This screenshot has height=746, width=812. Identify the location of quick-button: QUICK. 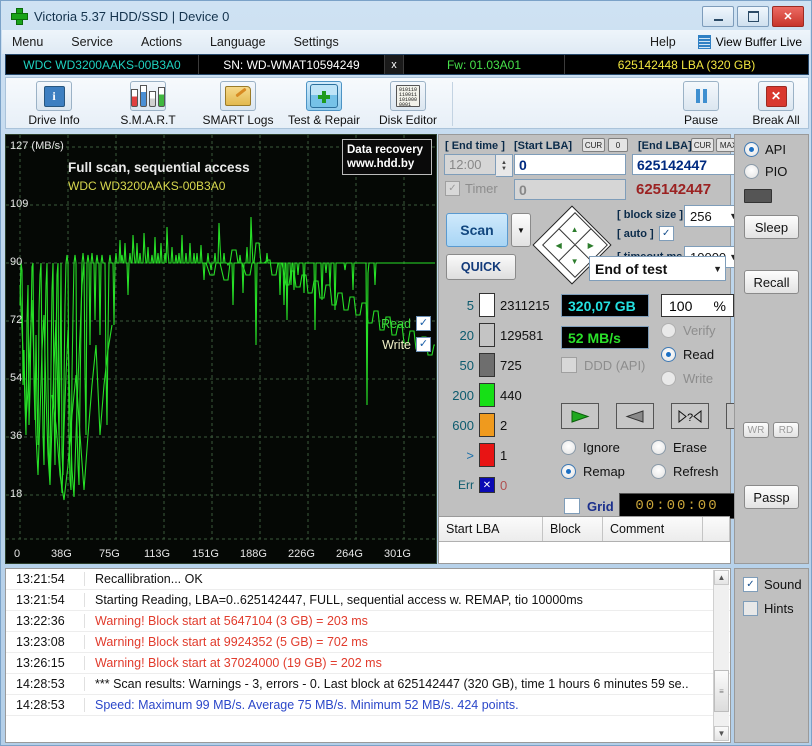
(481, 267).